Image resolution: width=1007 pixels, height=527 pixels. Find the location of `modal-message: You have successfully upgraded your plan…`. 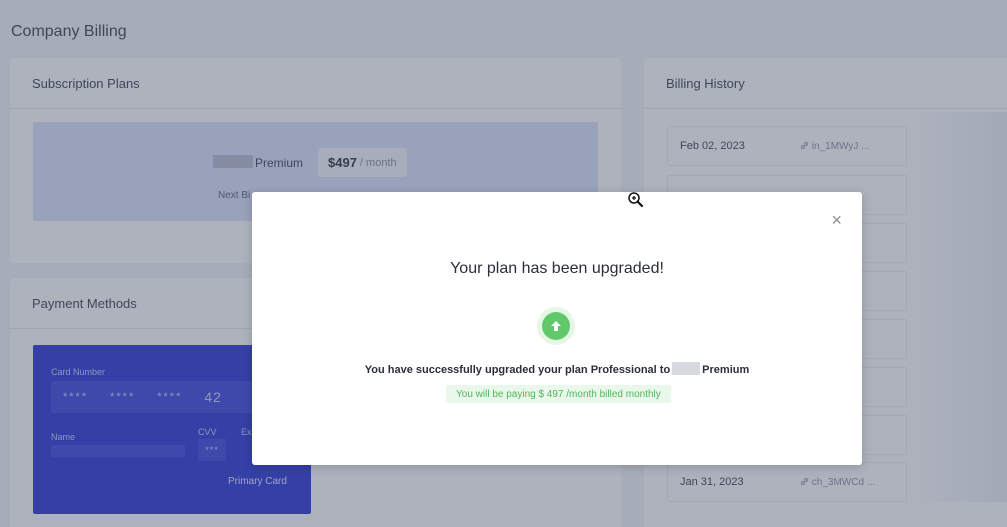

modal-message: You have successfully upgraded your plan… is located at coordinates (557, 369).